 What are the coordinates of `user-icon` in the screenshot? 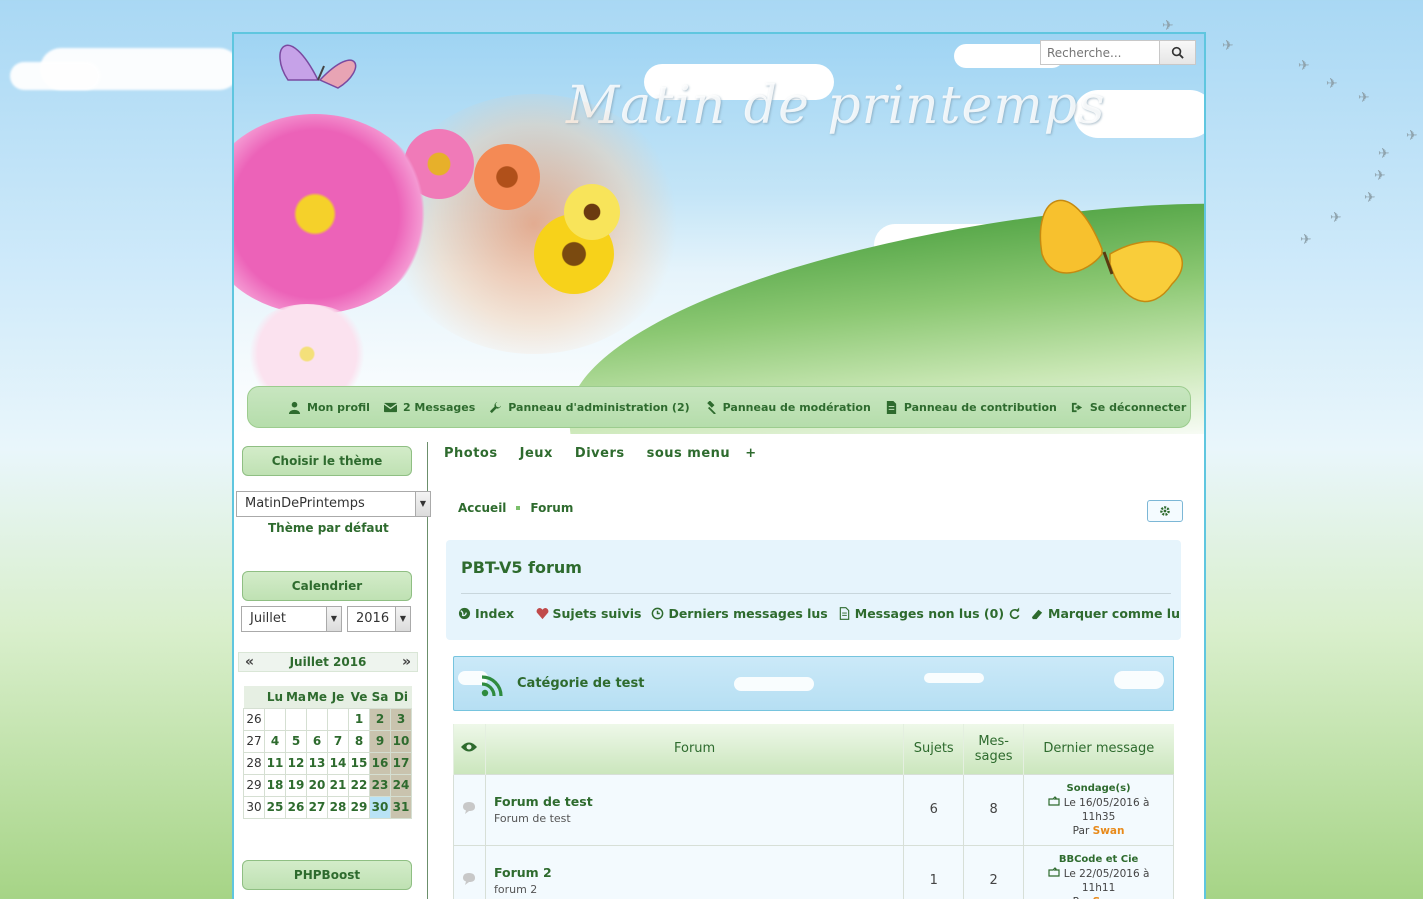 It's located at (294, 407).